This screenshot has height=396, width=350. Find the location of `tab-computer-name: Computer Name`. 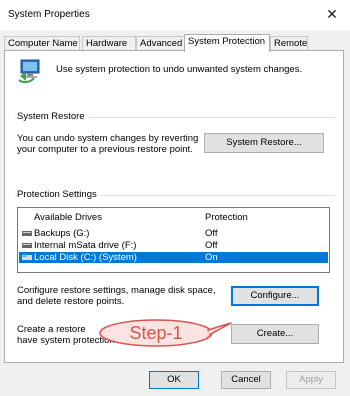

tab-computer-name: Computer Name is located at coordinates (42, 43).